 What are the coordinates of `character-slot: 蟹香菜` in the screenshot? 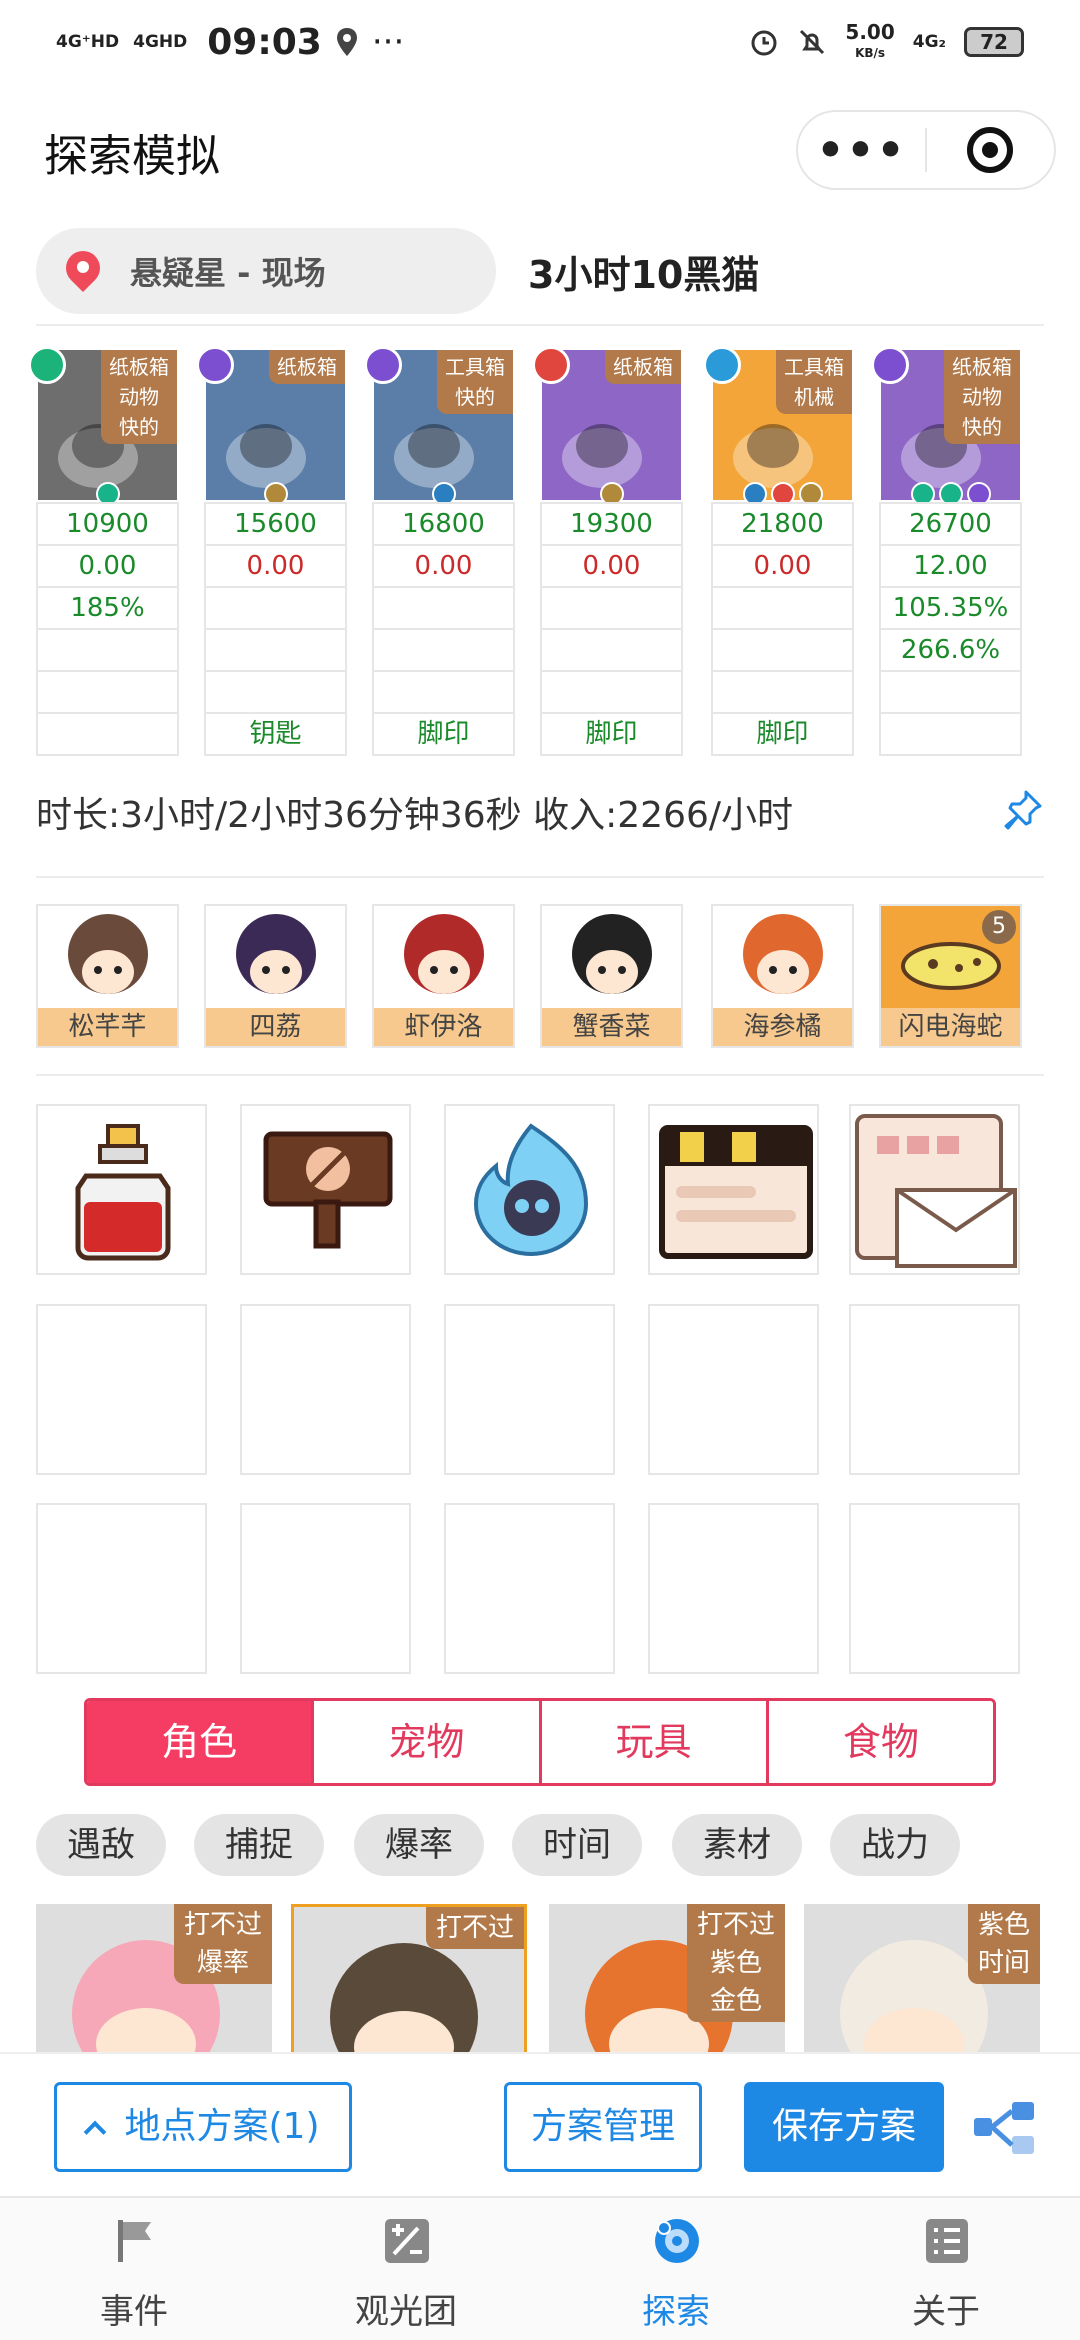 It's located at (611, 976).